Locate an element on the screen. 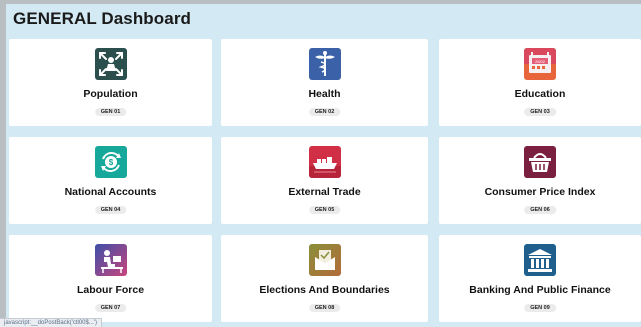 The height and width of the screenshot is (327, 641). shopping-basket-icon is located at coordinates (540, 162).